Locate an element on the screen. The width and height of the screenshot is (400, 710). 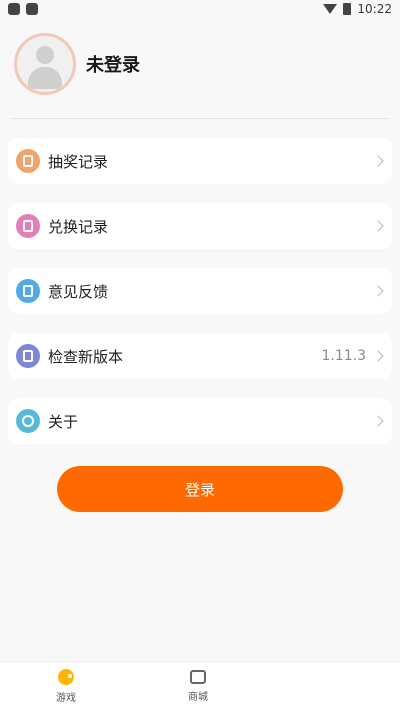
nav-item-games: 游戏 is located at coordinates (66, 686).